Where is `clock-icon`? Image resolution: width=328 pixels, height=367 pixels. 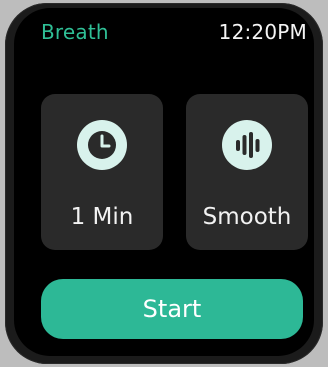
clock-icon is located at coordinates (102, 145).